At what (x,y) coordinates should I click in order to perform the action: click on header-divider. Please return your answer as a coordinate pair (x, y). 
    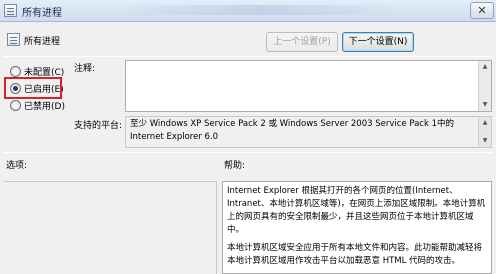
    Looking at the image, I should click on (248, 56).